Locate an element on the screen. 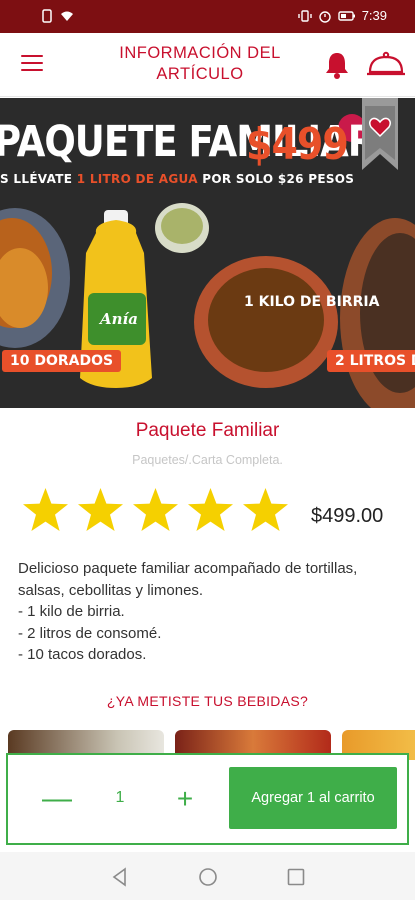 The image size is (415, 900). system-nav-bar is located at coordinates (207, 876).